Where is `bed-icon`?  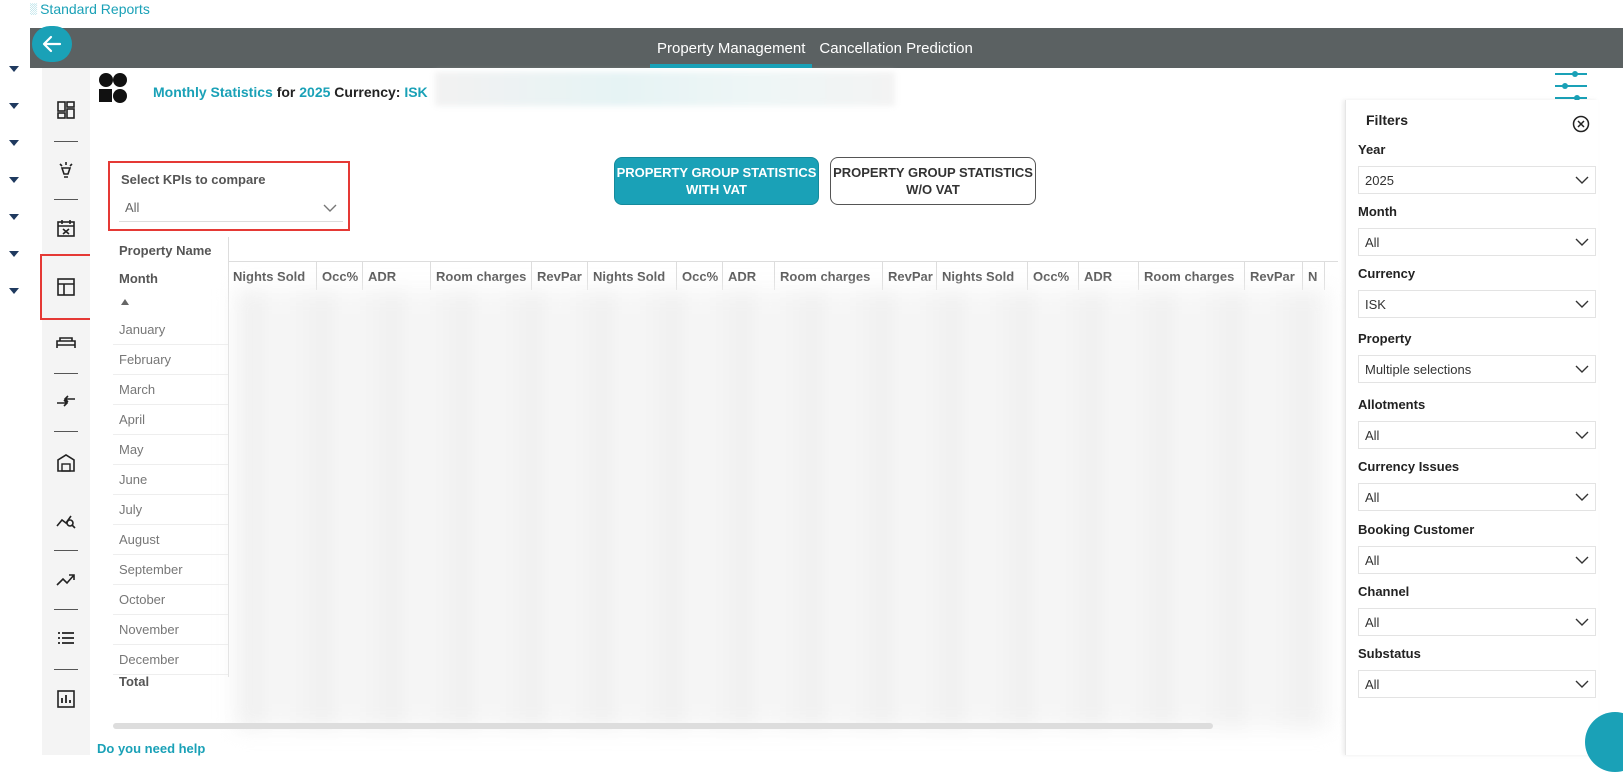 bed-icon is located at coordinates (66, 343).